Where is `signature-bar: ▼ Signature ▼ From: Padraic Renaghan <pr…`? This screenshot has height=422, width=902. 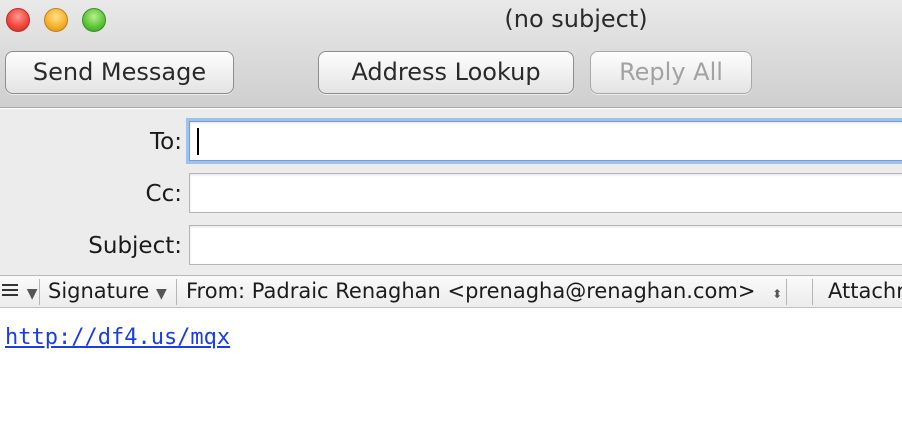 signature-bar: ▼ Signature ▼ From: Padraic Renaghan <pr… is located at coordinates (451, 291).